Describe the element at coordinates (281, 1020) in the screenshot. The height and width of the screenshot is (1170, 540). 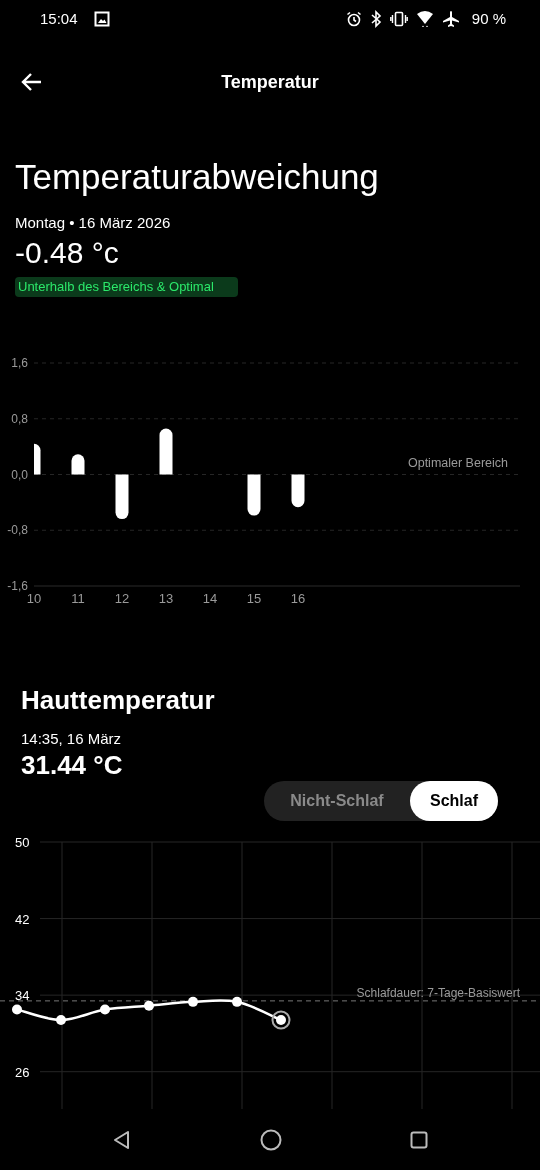
I see `selected-data-point` at that location.